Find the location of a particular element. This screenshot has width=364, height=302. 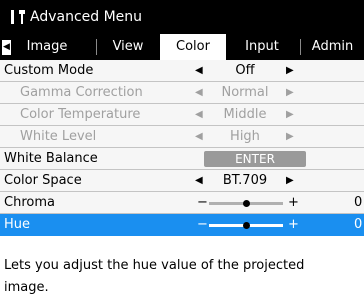

gamma-correction-value: Normal is located at coordinates (245, 92).